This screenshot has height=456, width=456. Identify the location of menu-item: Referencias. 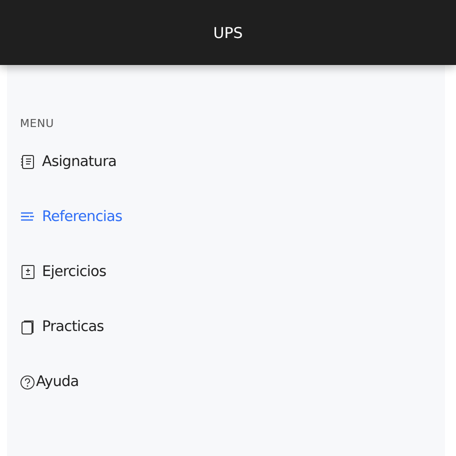
(232, 217).